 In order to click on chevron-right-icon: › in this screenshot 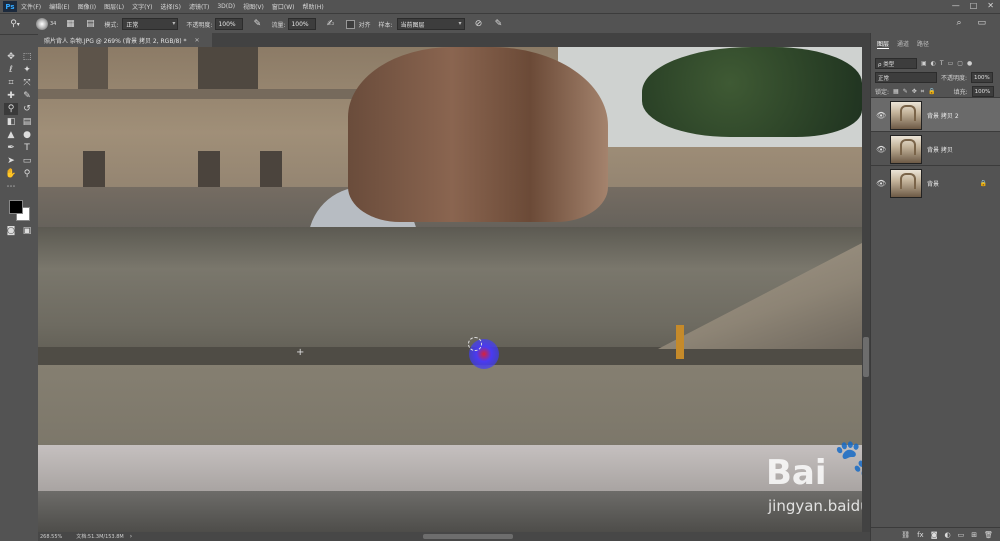, I will do `click(131, 536)`.